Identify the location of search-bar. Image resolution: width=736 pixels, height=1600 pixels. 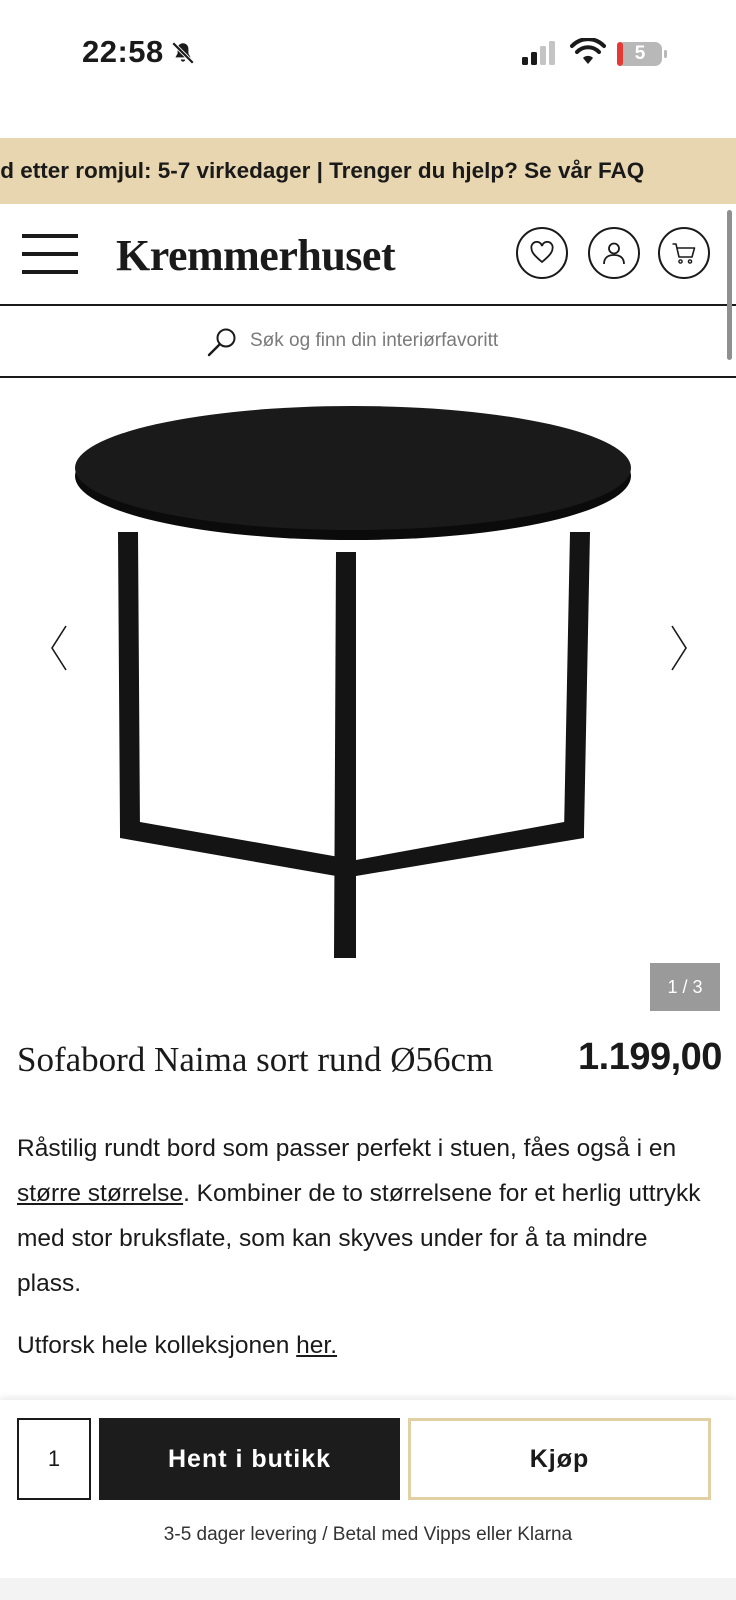
(368, 342).